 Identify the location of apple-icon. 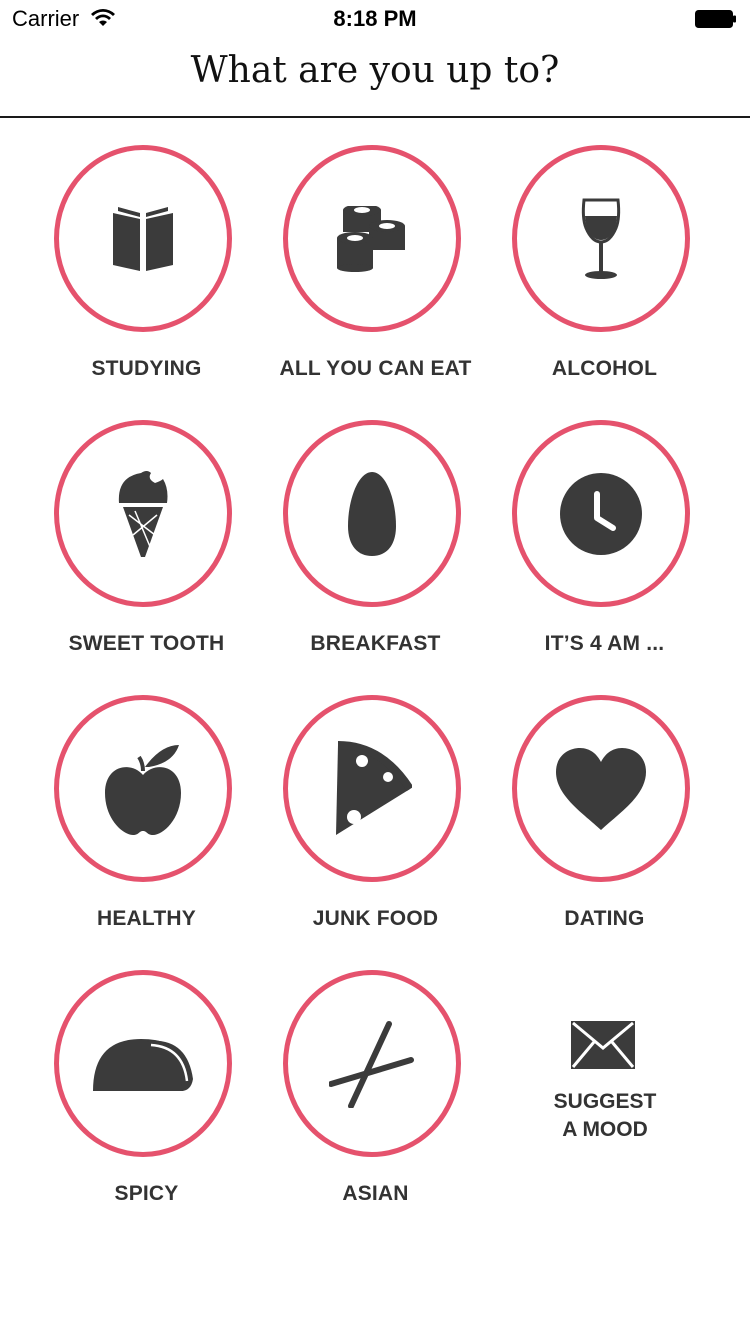
(143, 789).